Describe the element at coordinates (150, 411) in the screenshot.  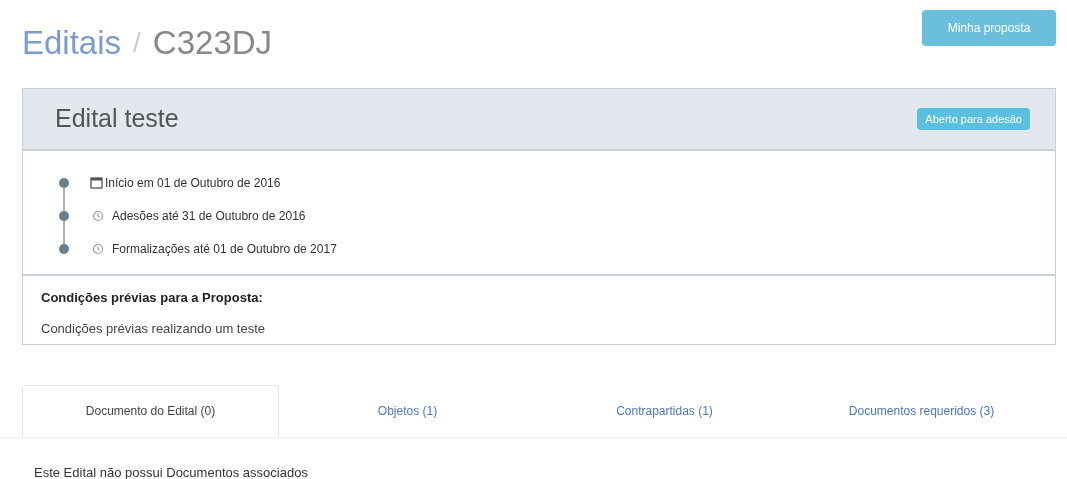
I see `tab: Documento do Edital (0)` at that location.